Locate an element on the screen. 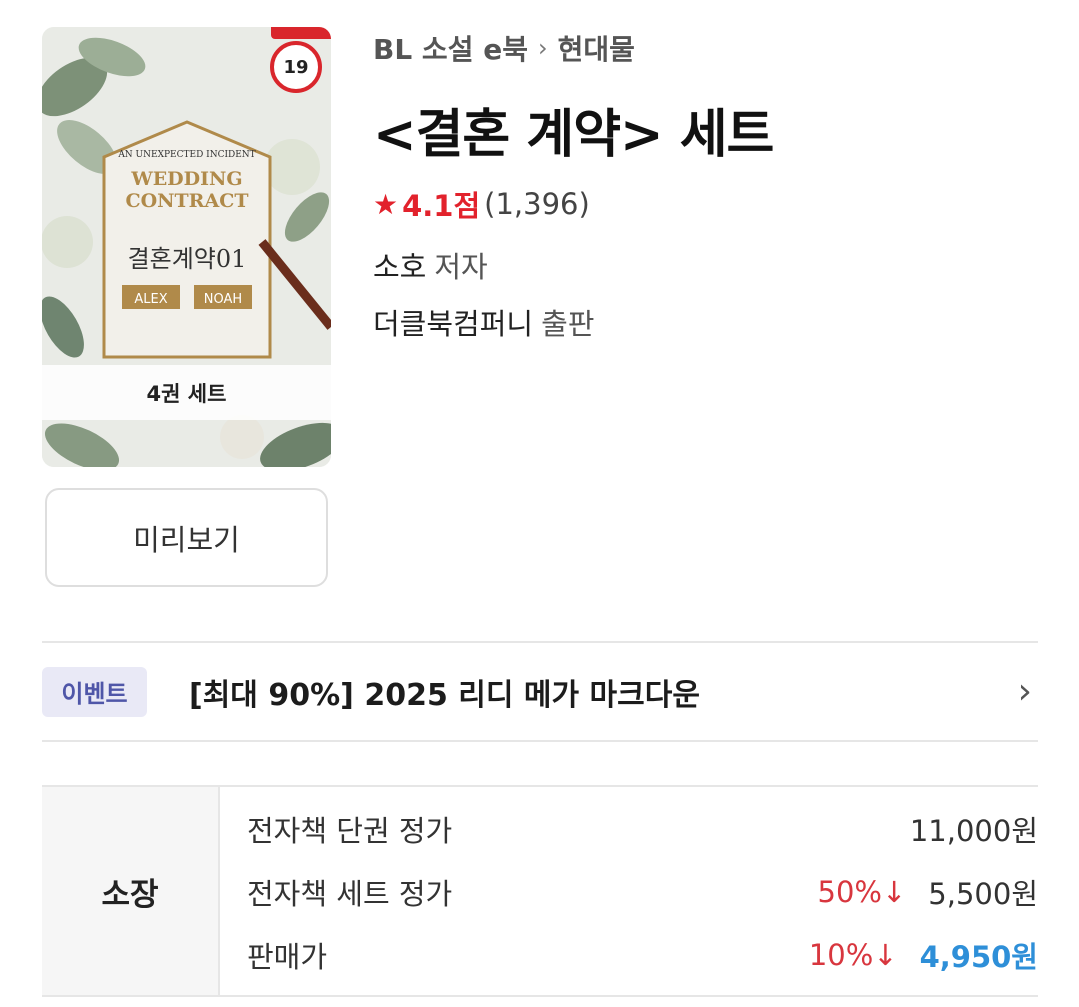 The image size is (1079, 1007). publisher-line: 더클북컴퍼니 출판 is located at coordinates (483, 322).